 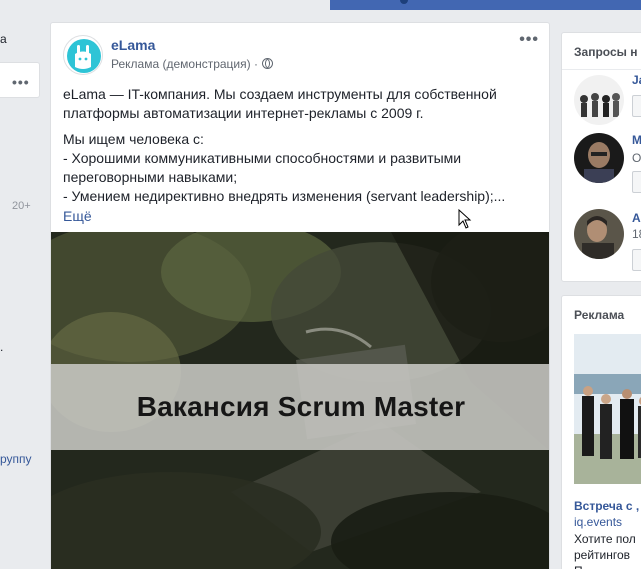 I want to click on llama-logo-icon, so click(x=84, y=56).